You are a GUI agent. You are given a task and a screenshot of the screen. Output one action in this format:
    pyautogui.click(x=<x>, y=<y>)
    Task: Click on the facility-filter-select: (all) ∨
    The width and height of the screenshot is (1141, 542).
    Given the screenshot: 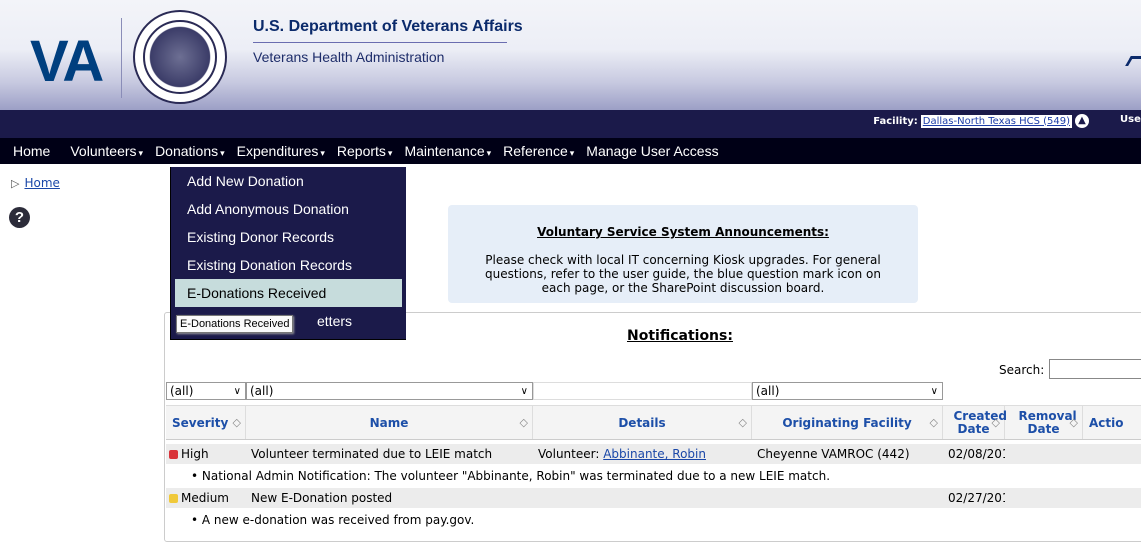 What is the action you would take?
    pyautogui.click(x=847, y=391)
    